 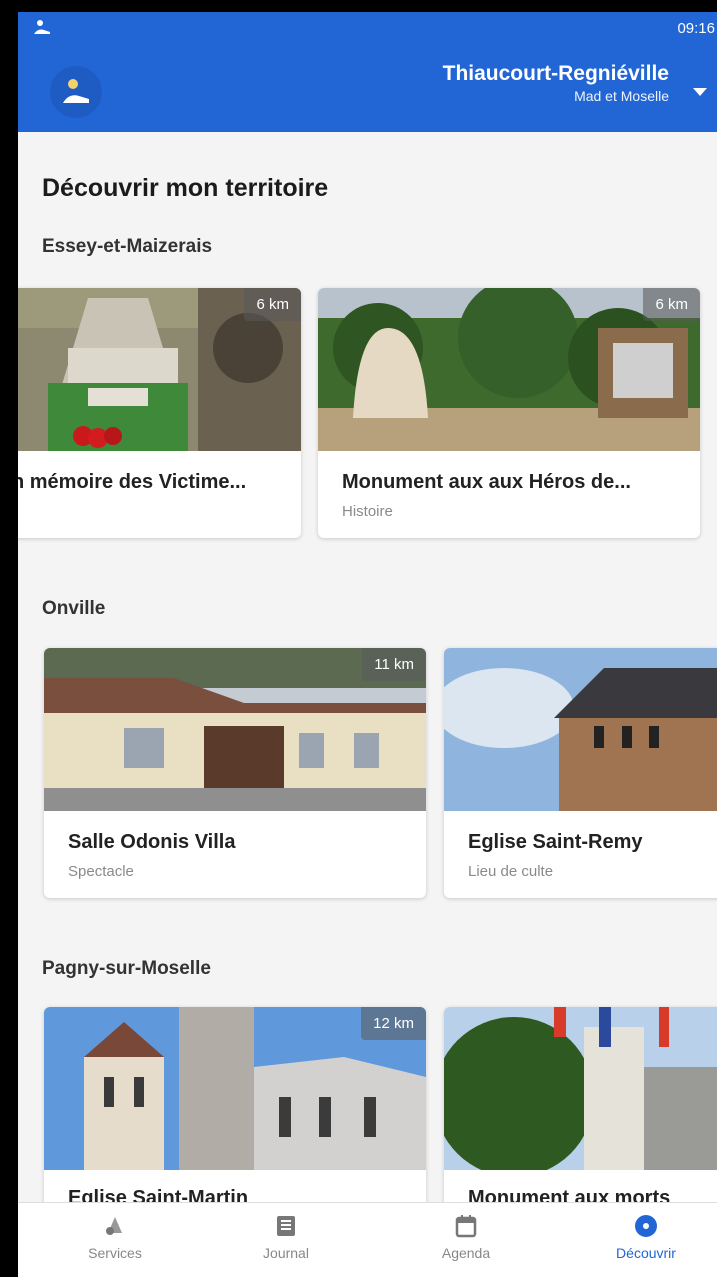 What do you see at coordinates (114, 1226) in the screenshot?
I see `services-icon` at bounding box center [114, 1226].